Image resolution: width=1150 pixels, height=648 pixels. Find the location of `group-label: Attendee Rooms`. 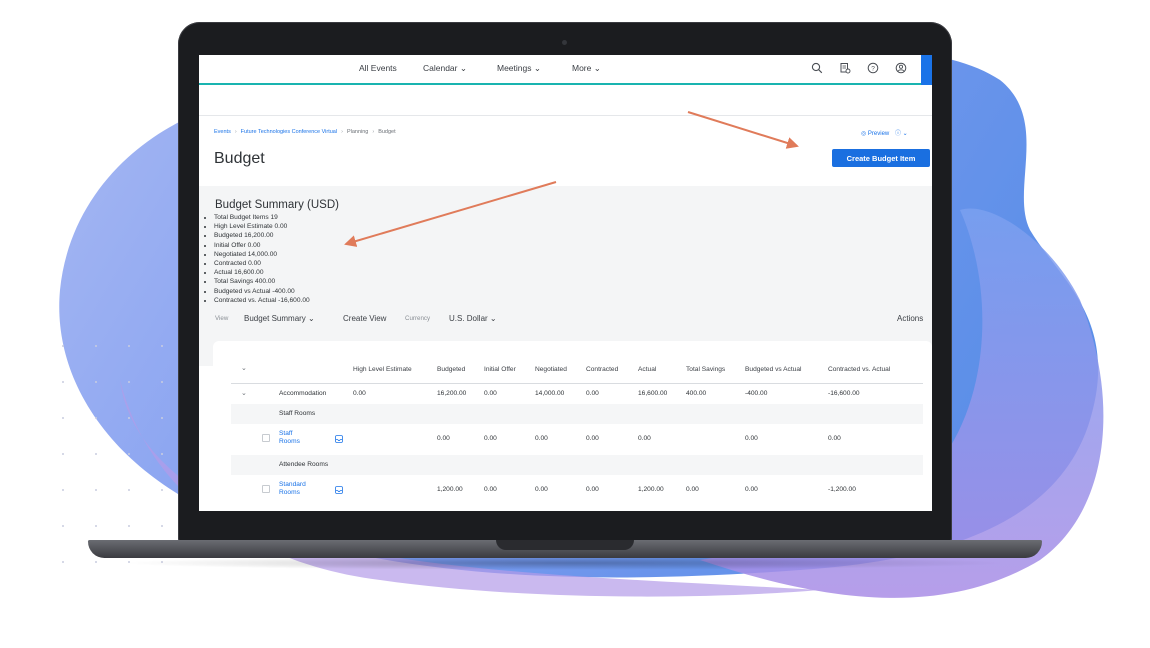

group-label: Attendee Rooms is located at coordinates (304, 464).